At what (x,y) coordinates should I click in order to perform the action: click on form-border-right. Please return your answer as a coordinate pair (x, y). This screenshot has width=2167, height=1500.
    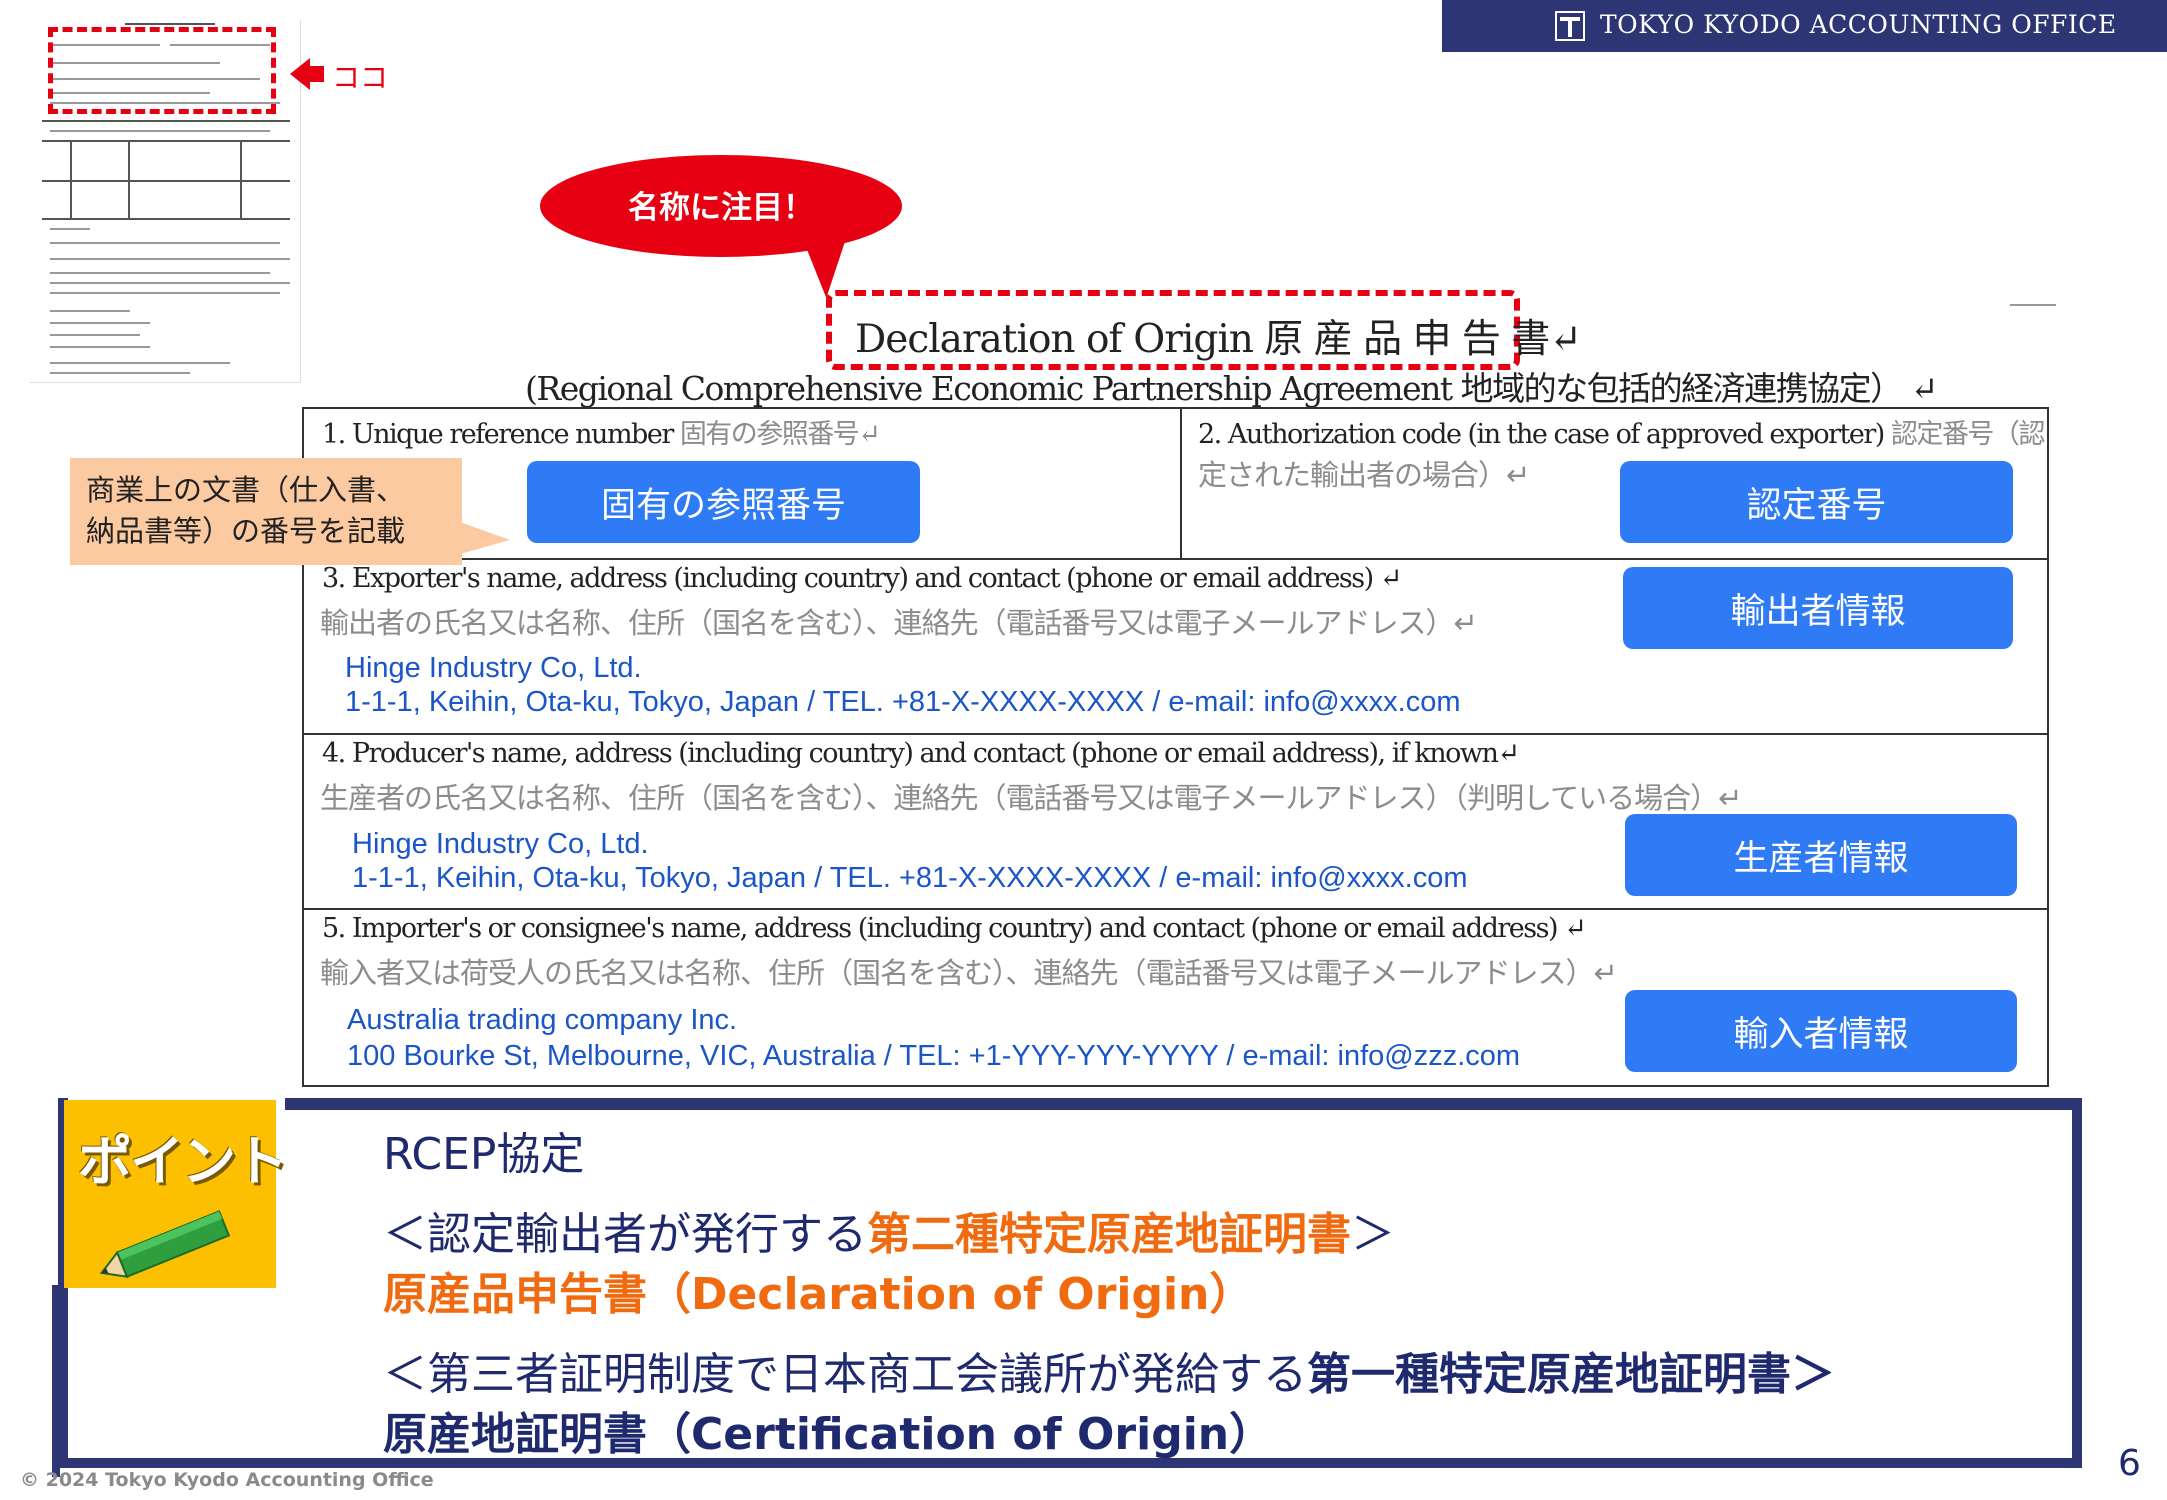
    Looking at the image, I should click on (2048, 747).